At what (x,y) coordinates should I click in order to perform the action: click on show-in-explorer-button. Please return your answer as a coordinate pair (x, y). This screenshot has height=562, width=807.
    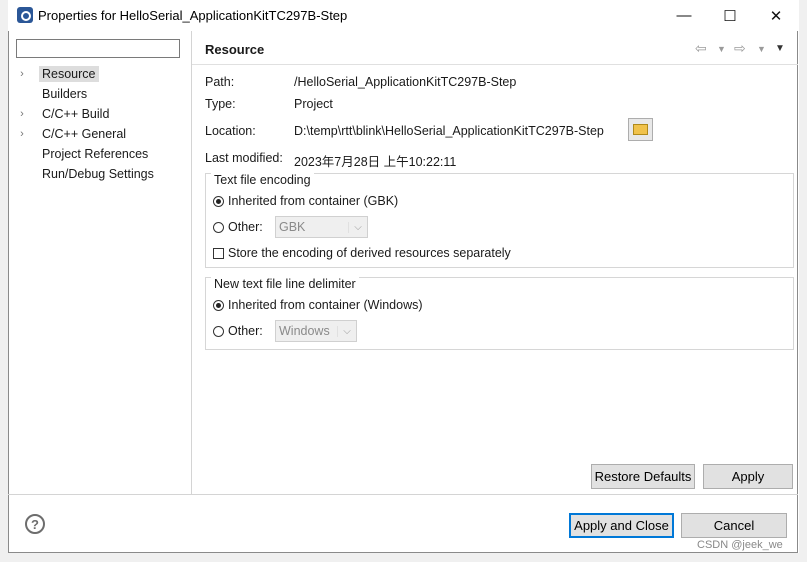
    Looking at the image, I should click on (640, 129).